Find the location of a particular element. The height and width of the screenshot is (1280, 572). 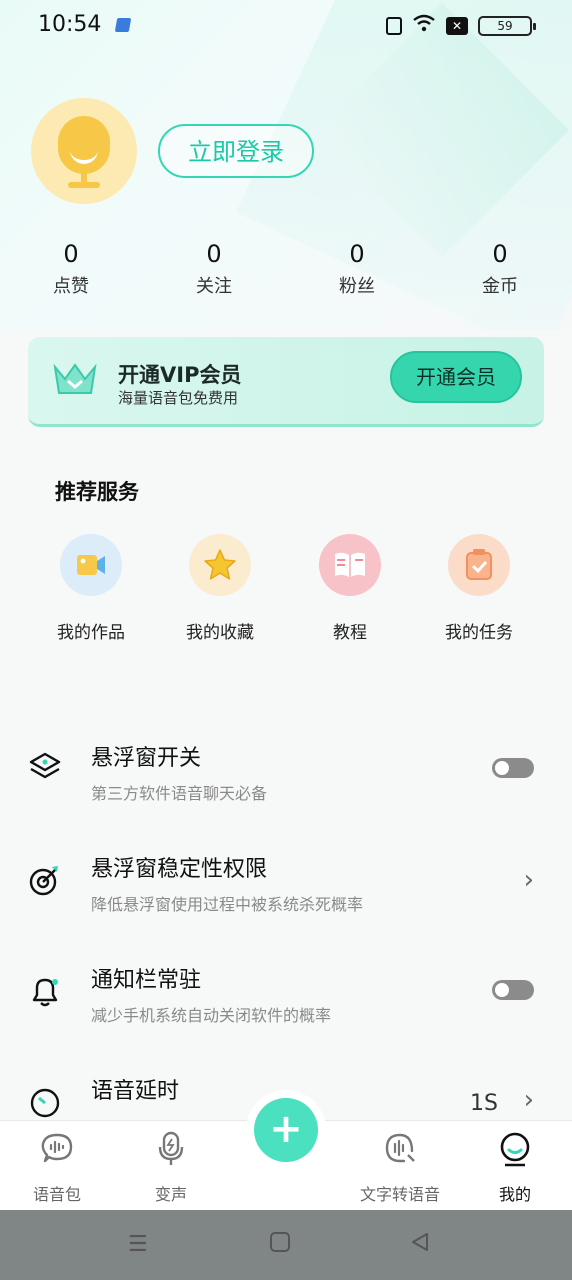

setting-subtitle: 减少手机系统自动关闭软件的概率 is located at coordinates (211, 1015).